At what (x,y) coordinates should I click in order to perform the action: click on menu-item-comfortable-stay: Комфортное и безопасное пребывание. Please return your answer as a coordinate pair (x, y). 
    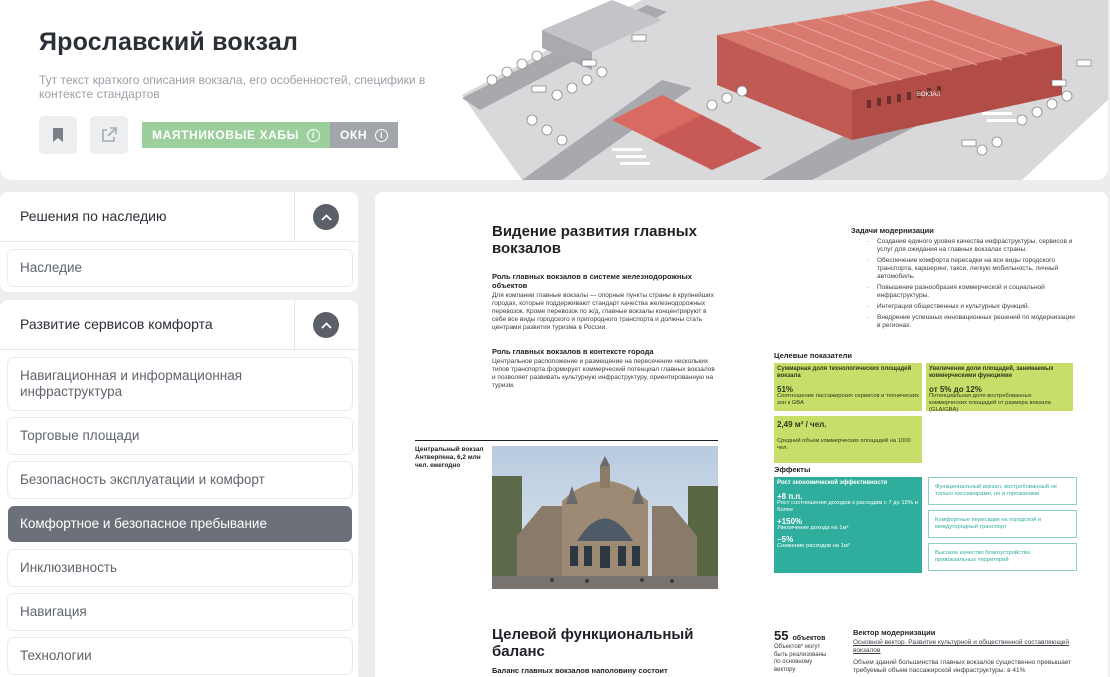
    Looking at the image, I should click on (180, 524).